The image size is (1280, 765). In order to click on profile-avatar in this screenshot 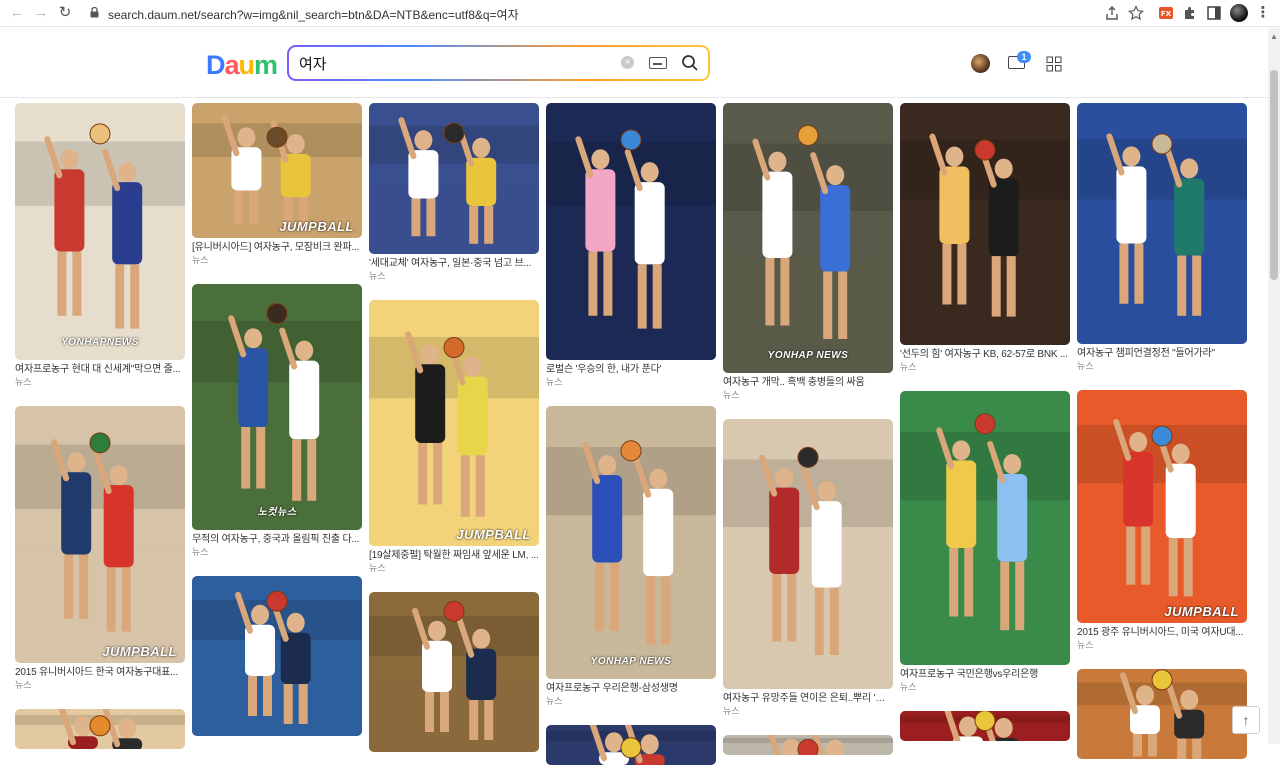, I will do `click(1239, 13)`.